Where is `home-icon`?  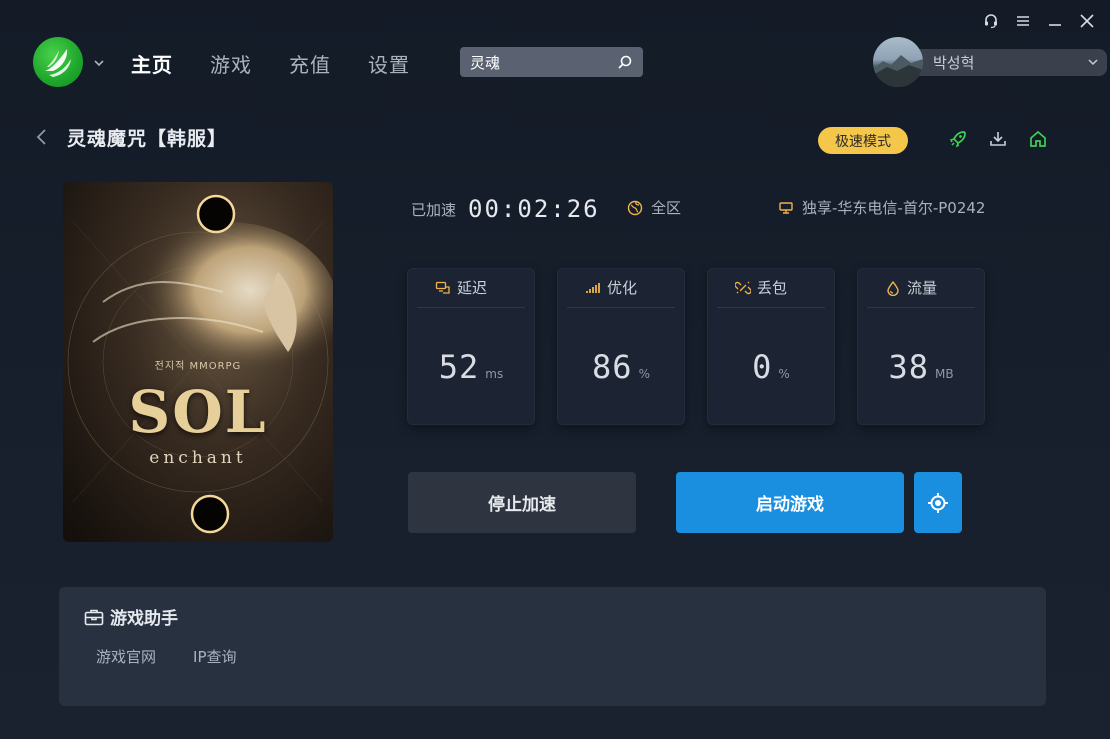 home-icon is located at coordinates (1038, 139).